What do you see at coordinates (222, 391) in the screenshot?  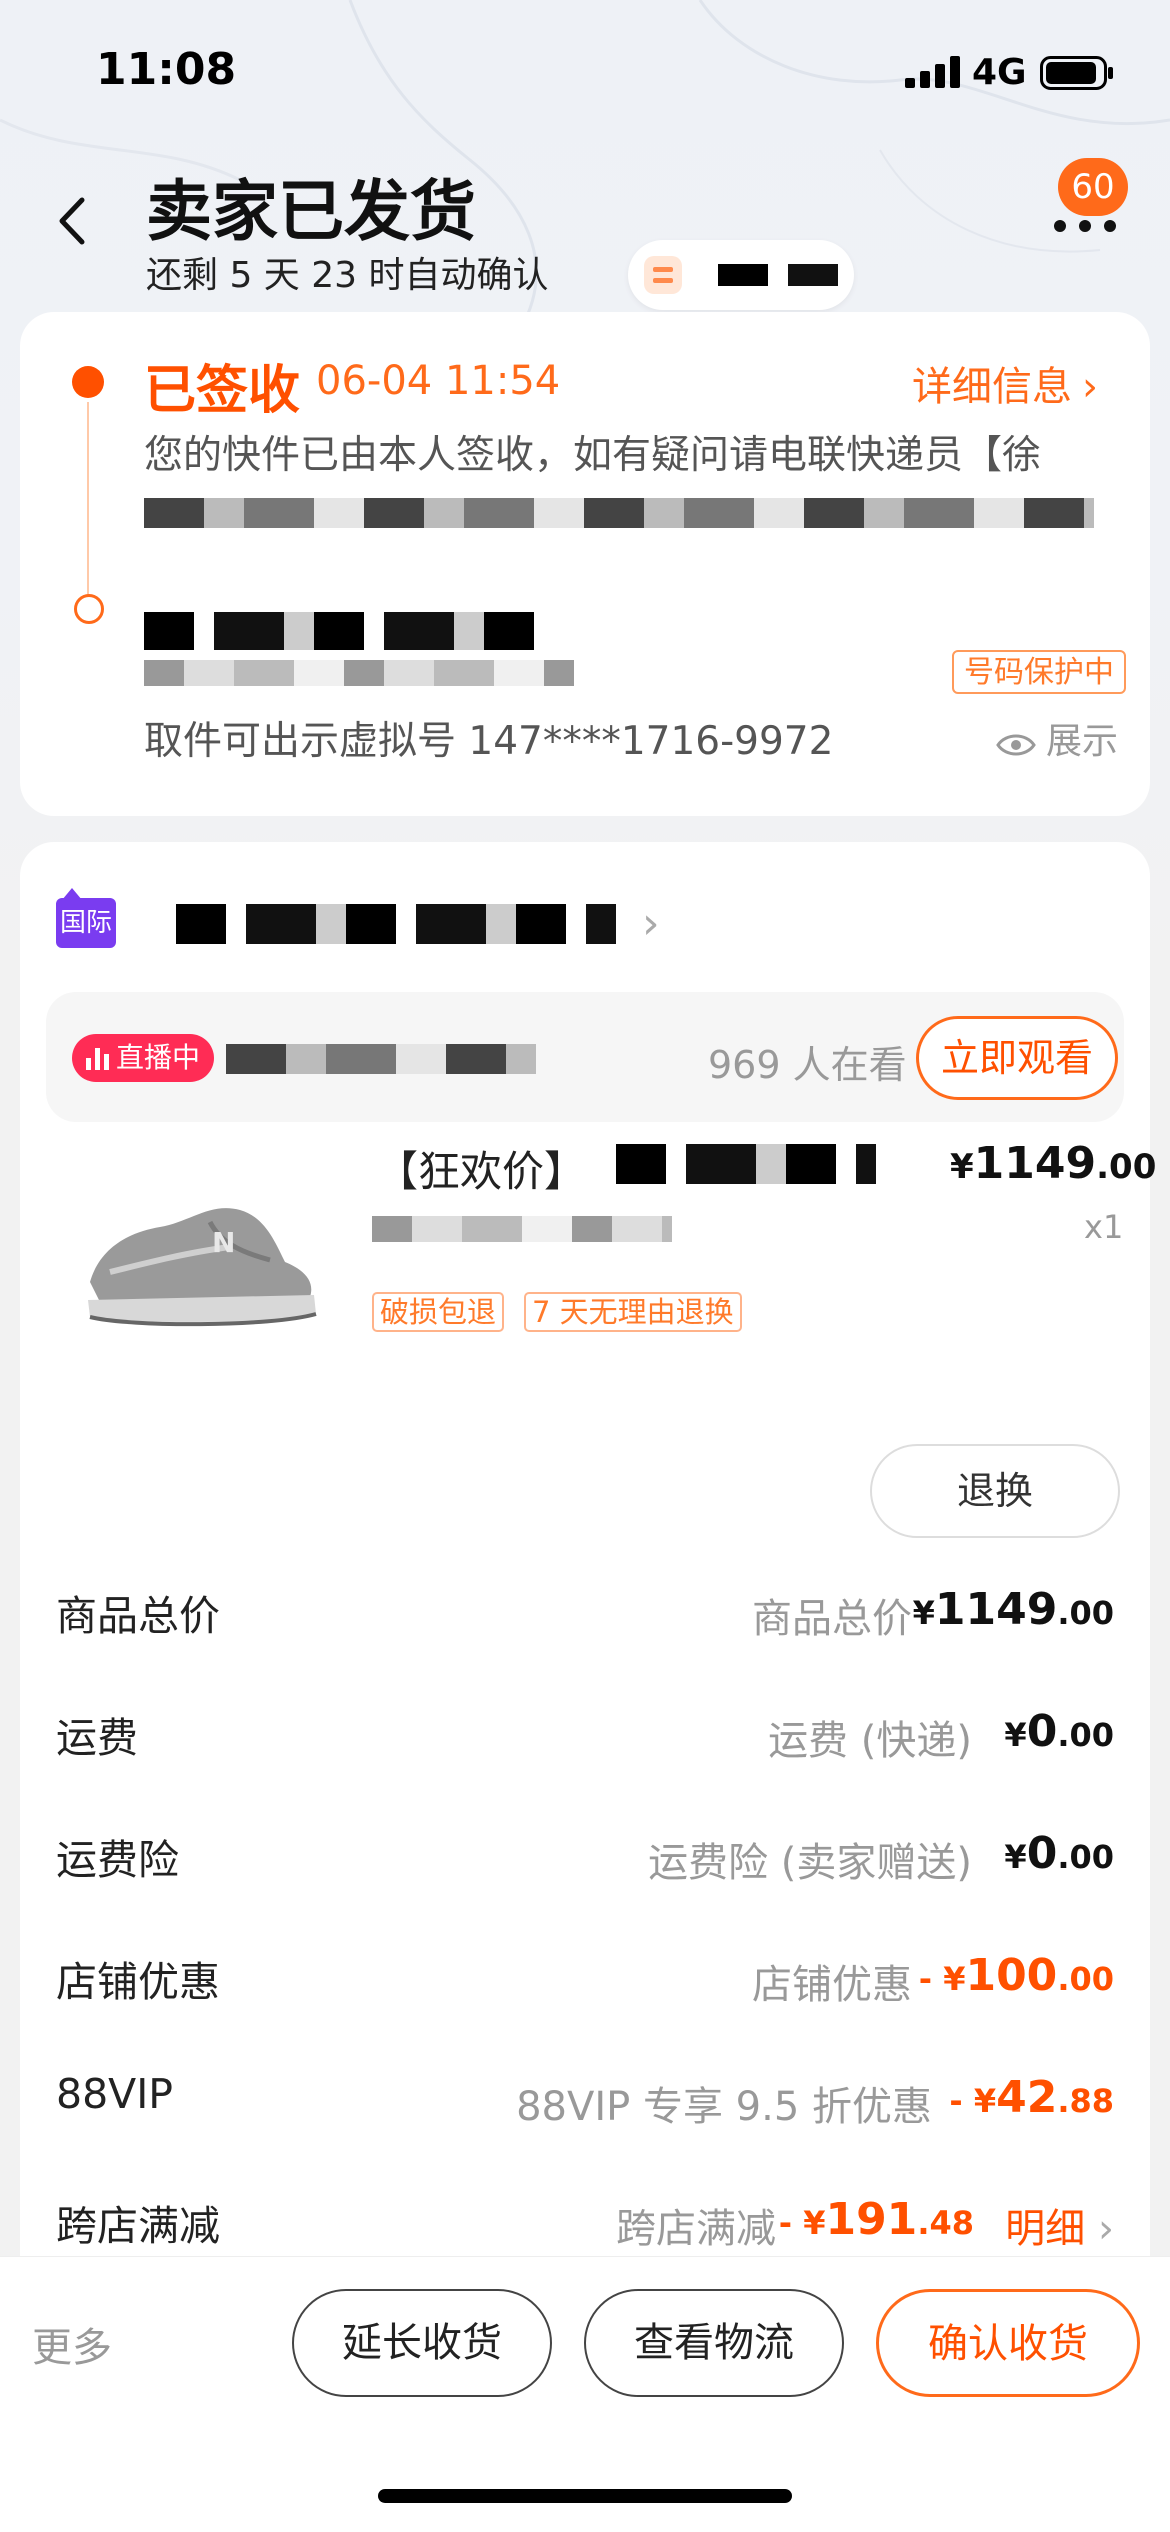 I see `logistics-status: 已签收` at bounding box center [222, 391].